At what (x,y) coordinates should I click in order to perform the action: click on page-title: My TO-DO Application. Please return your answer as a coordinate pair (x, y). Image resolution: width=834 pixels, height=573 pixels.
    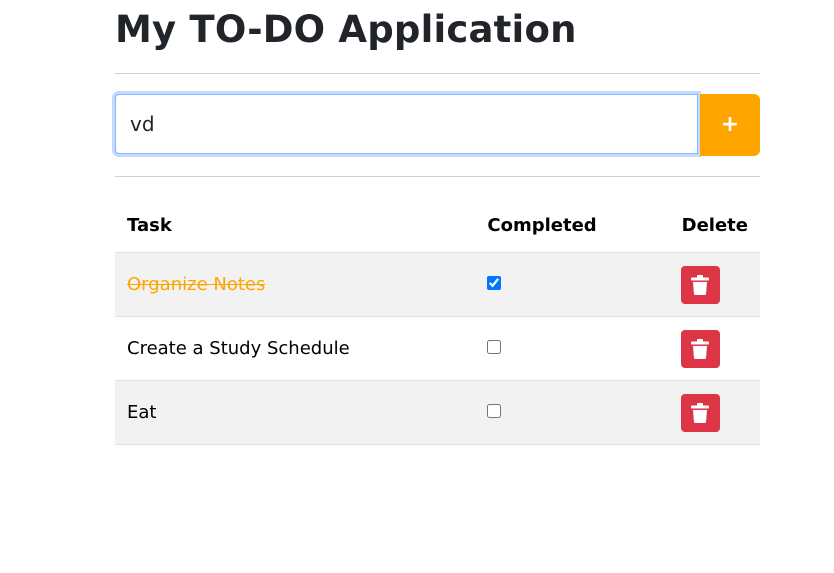
    Looking at the image, I should click on (346, 29).